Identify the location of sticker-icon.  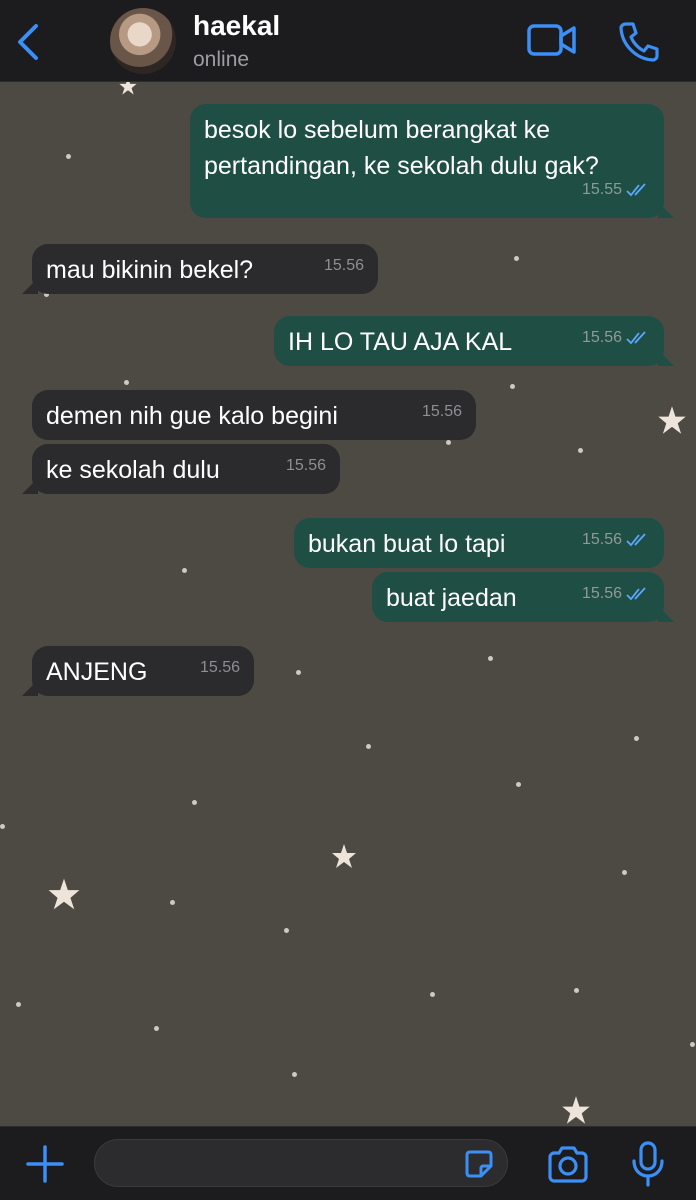
(479, 1164).